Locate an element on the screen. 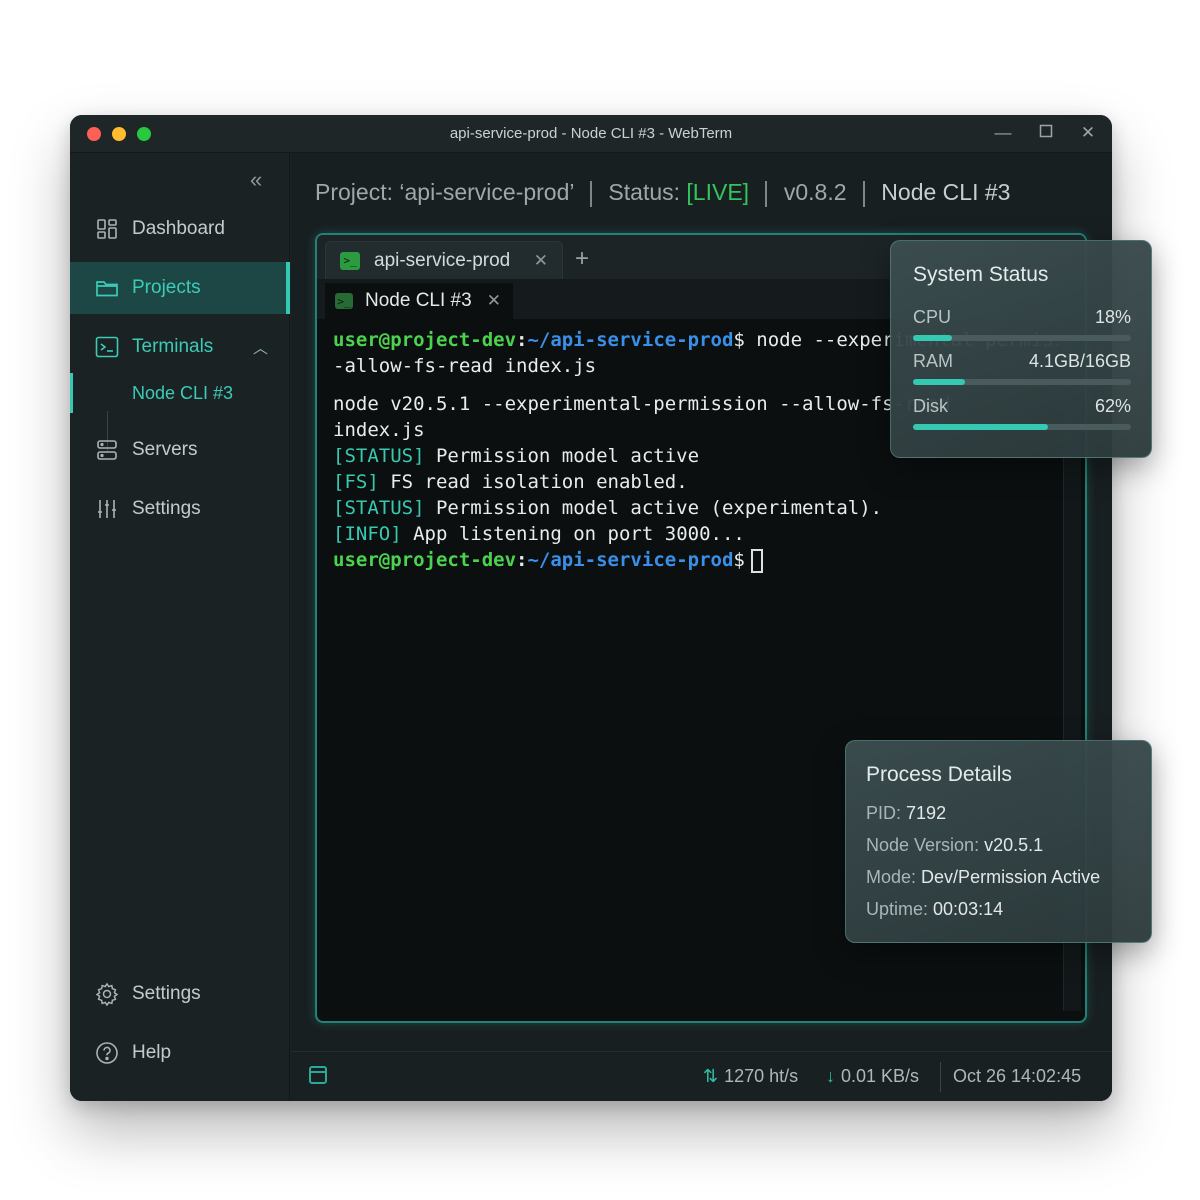 Image resolution: width=1200 pixels, height=1200 pixels. log-message: FS read isolation enabled. is located at coordinates (539, 482).